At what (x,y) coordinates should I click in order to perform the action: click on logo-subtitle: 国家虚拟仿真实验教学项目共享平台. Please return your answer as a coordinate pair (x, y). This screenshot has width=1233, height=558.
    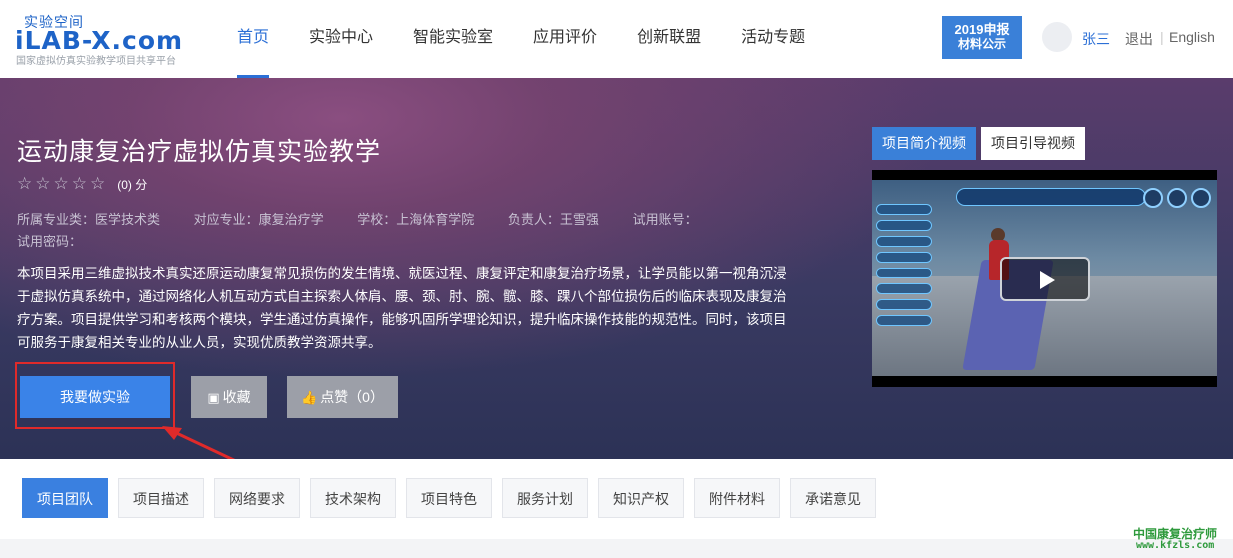
    Looking at the image, I should click on (96, 61).